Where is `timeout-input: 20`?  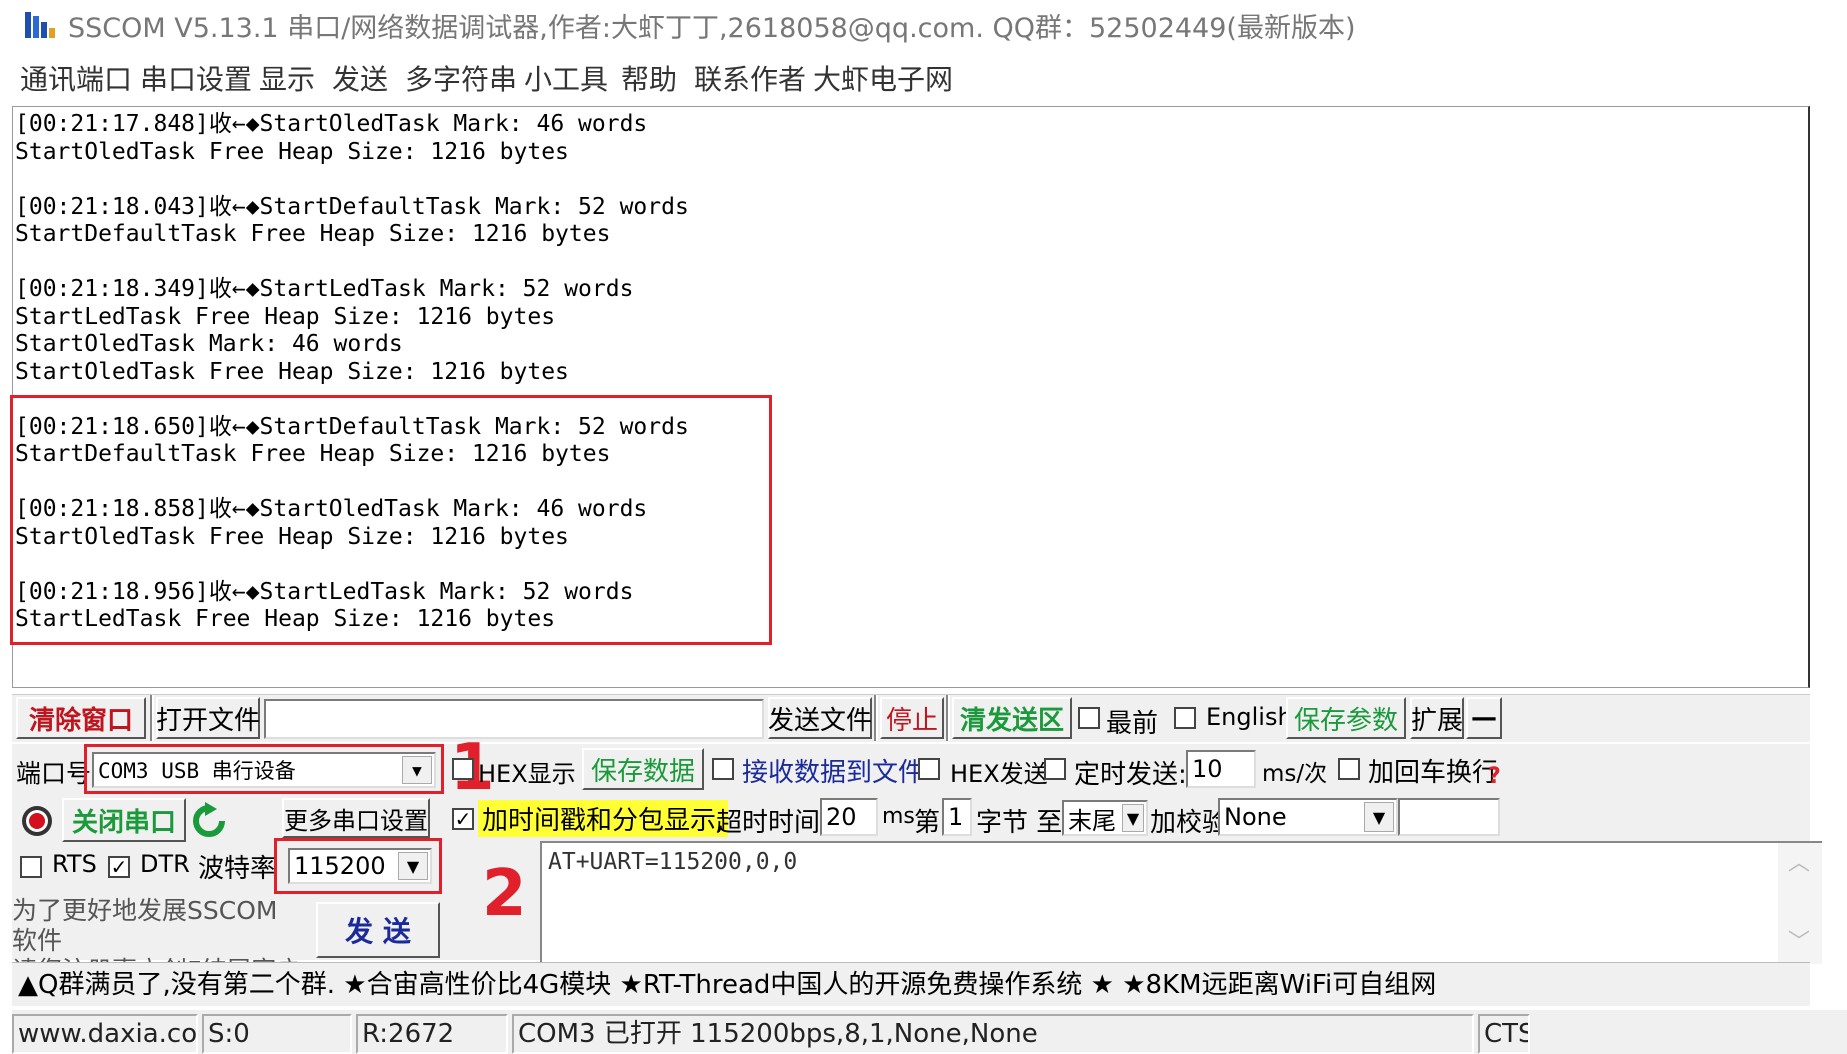 timeout-input: 20 is located at coordinates (849, 817).